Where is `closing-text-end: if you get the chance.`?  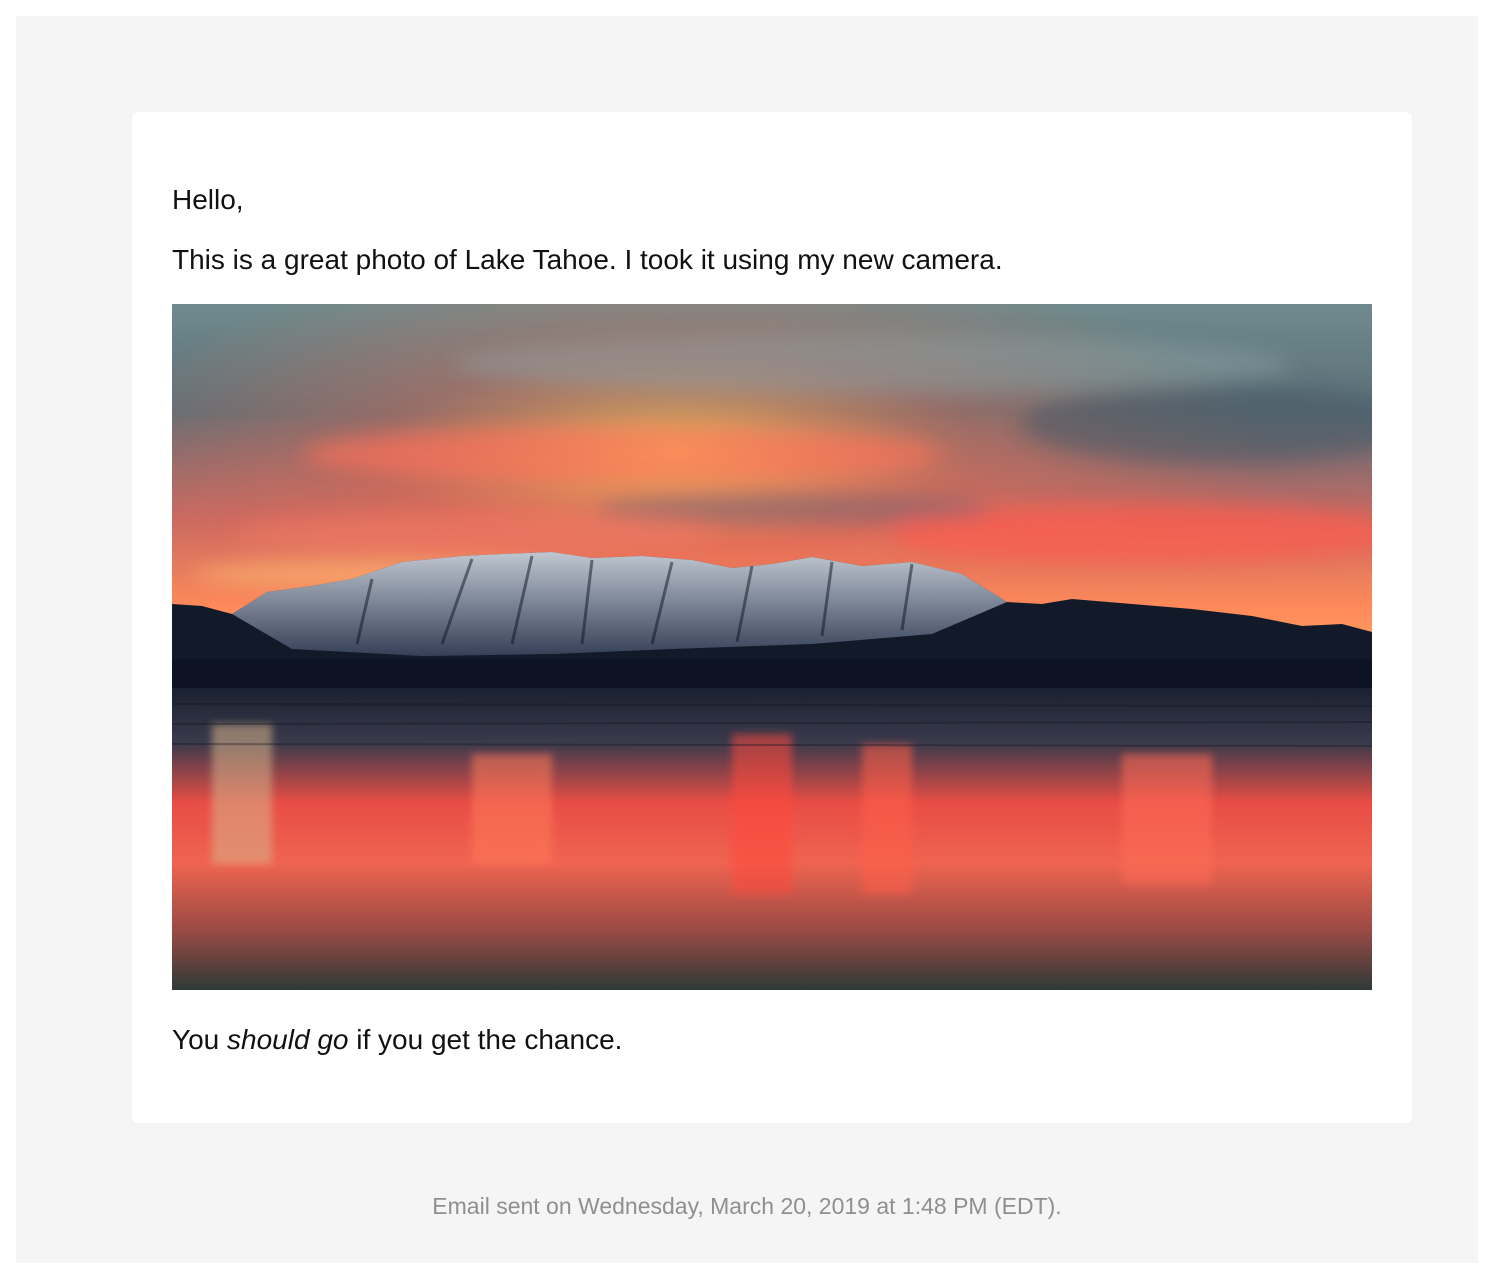
closing-text-end: if you get the chance. is located at coordinates (485, 1039).